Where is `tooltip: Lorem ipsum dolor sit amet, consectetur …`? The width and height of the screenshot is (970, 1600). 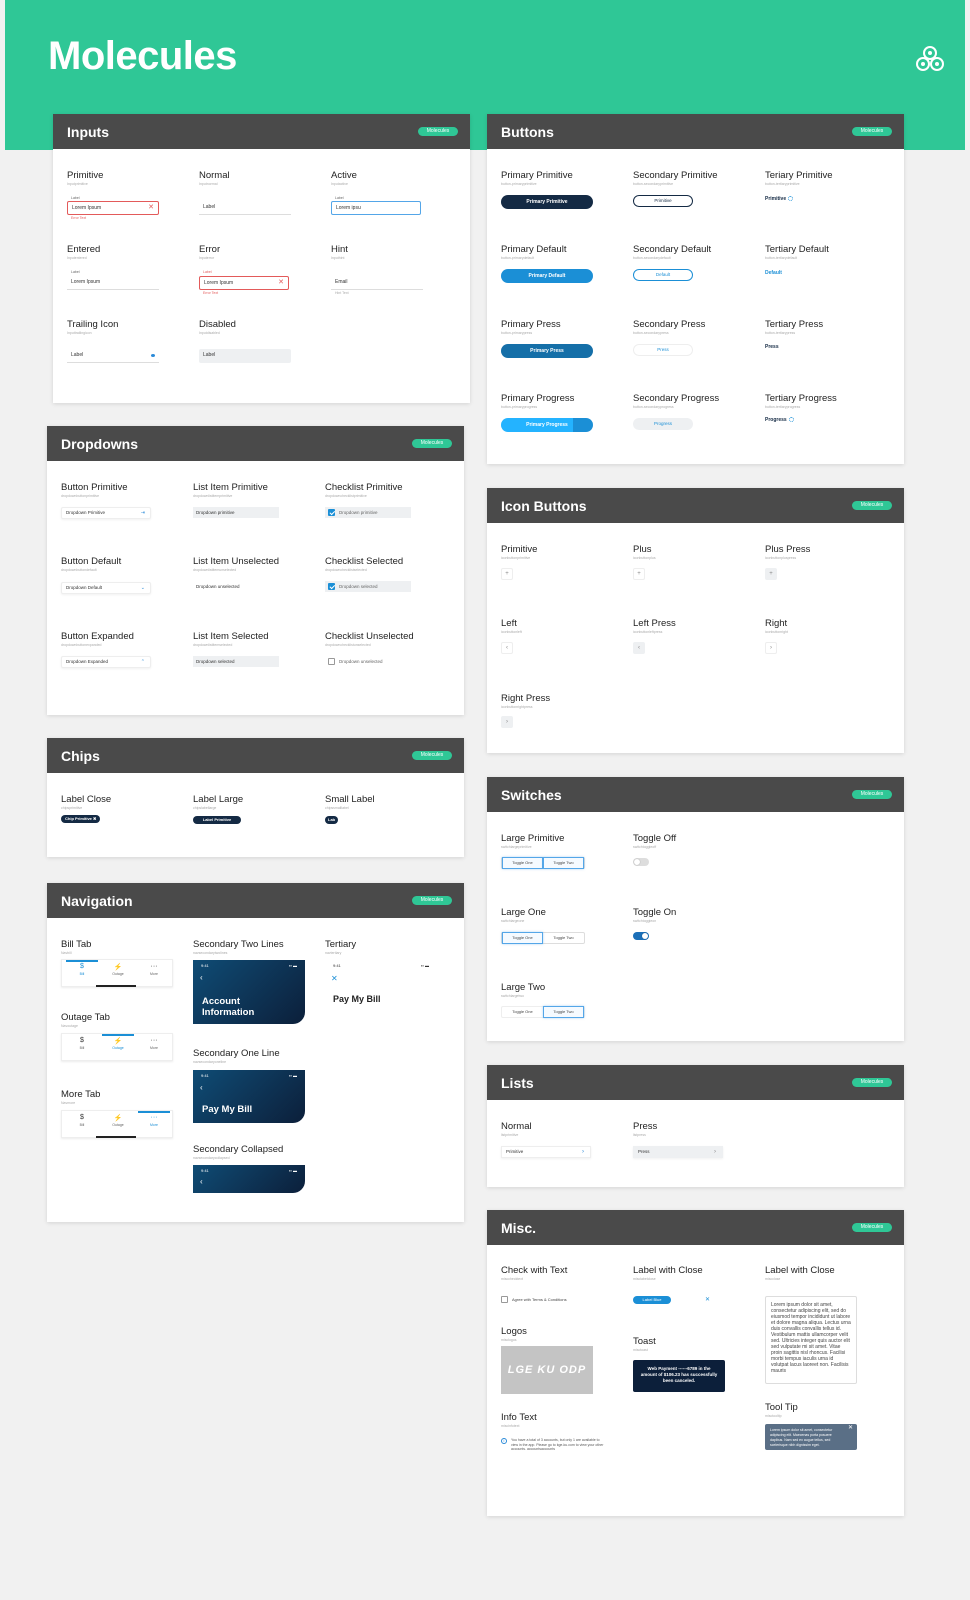
tooltip: Lorem ipsum dolor sit amet, consectetur … is located at coordinates (811, 1437).